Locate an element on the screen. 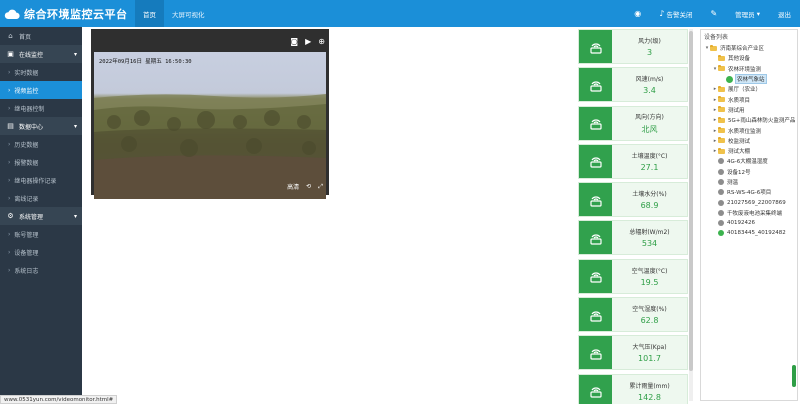 The width and height of the screenshot is (800, 404). sensor-card: 累计雨量(mm) 142.8 is located at coordinates (633, 388).